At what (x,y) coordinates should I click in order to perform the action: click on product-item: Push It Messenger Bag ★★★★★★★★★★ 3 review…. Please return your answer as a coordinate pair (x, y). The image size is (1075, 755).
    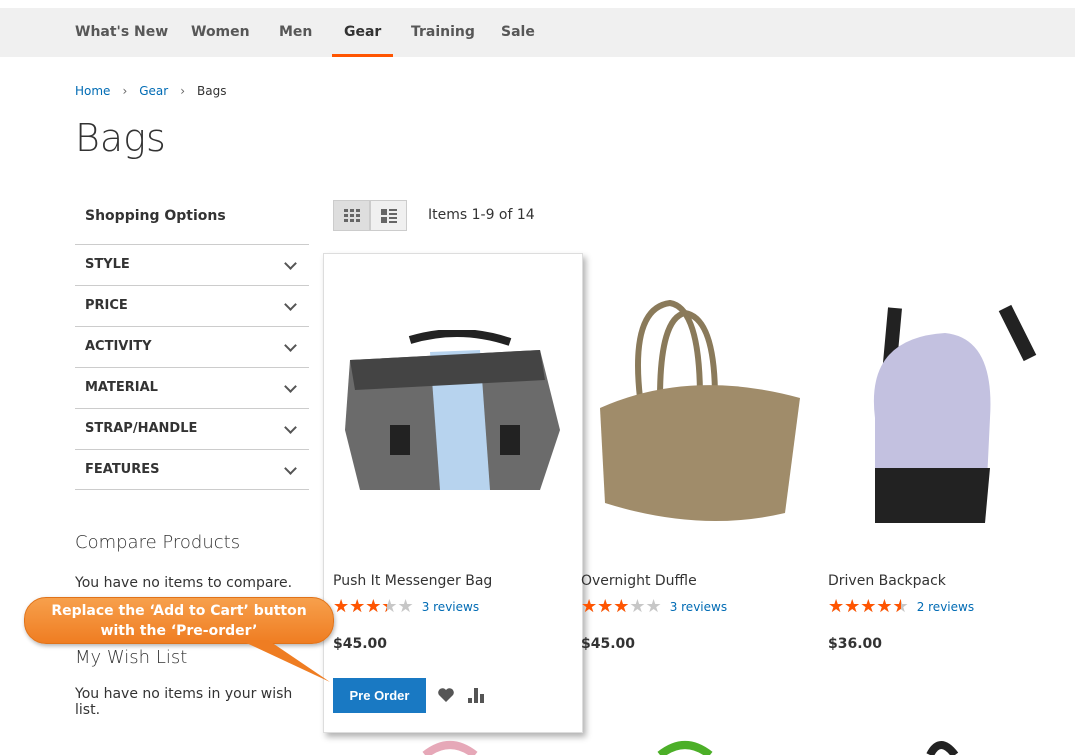
    Looking at the image, I should click on (412, 612).